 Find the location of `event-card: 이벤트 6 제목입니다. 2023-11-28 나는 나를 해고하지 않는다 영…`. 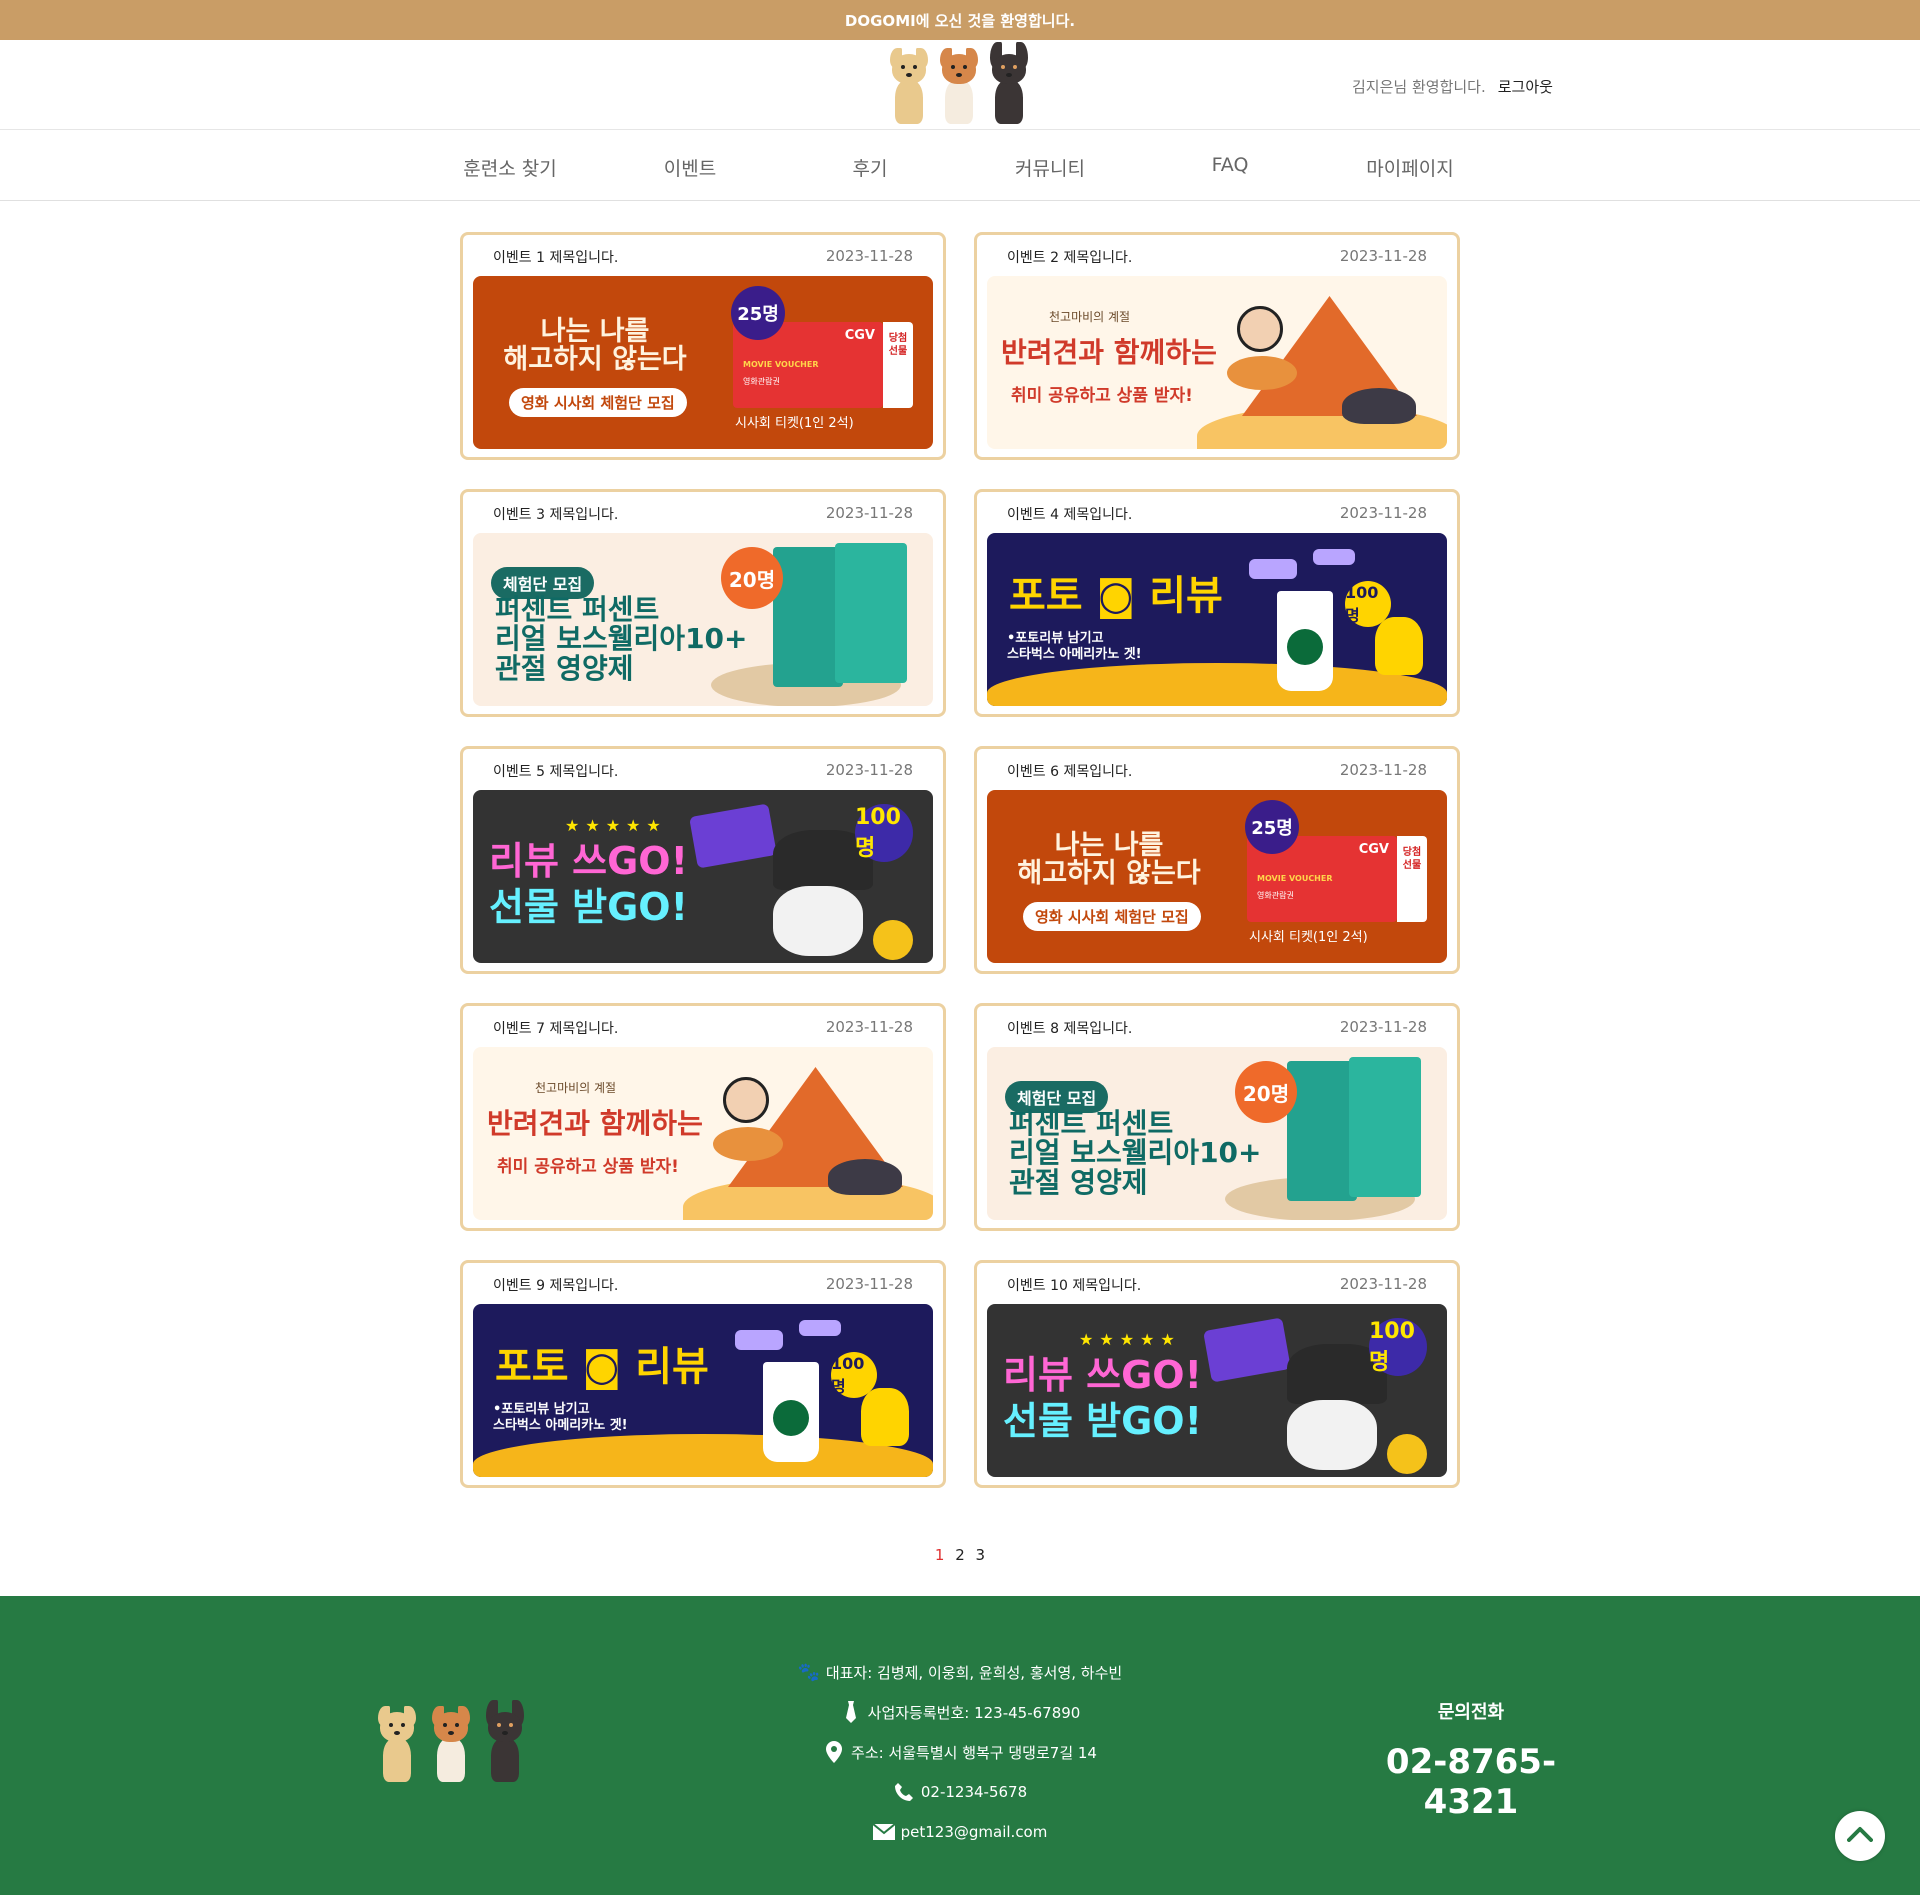

event-card: 이벤트 6 제목입니다. 2023-11-28 나는 나를 해고하지 않는다 영… is located at coordinates (1217, 860).